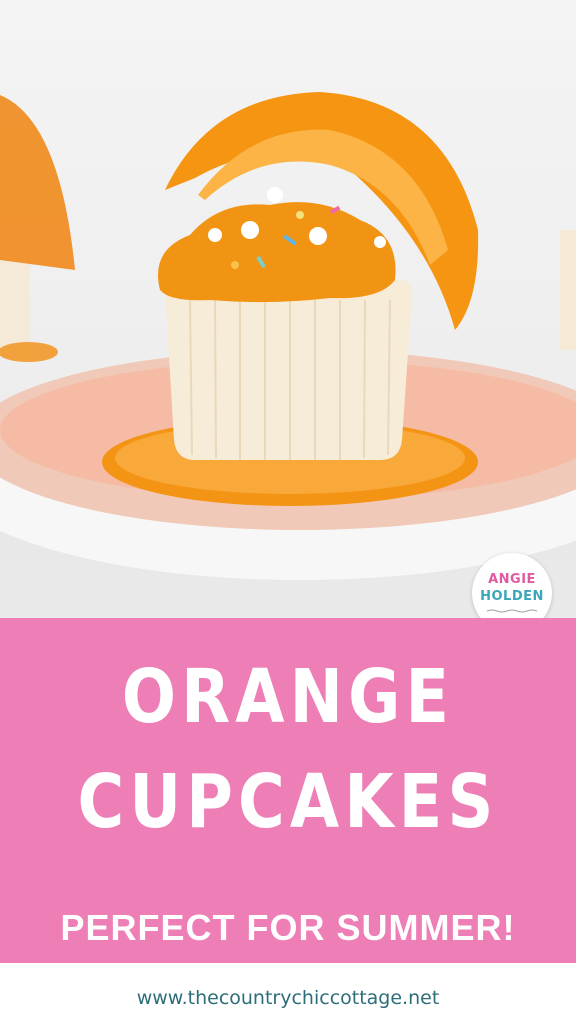 The height and width of the screenshot is (1024, 576). What do you see at coordinates (288, 697) in the screenshot?
I see `title-line-1: ORANGE` at bounding box center [288, 697].